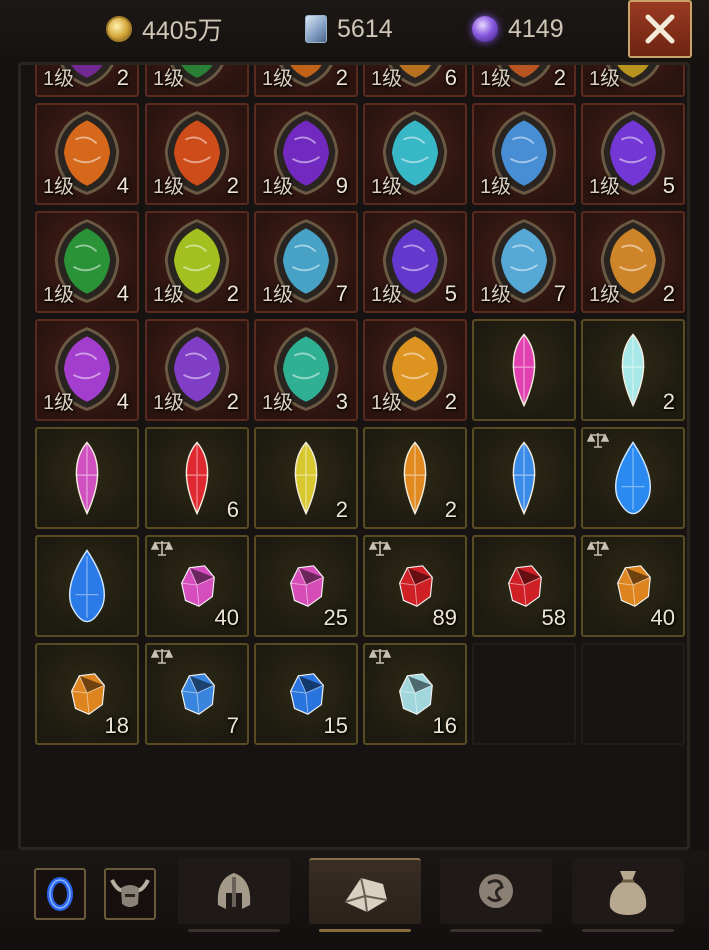 This screenshot has width=709, height=950. I want to click on purple-orb-icon, so click(485, 29).